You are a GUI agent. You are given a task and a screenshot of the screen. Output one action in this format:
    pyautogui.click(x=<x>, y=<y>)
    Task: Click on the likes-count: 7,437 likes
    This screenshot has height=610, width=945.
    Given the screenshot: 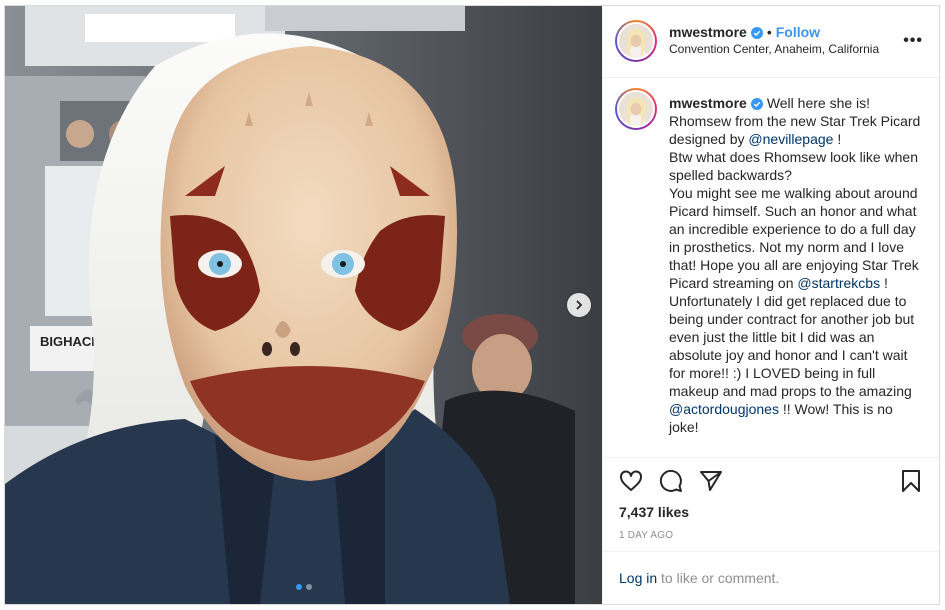 What is the action you would take?
    pyautogui.click(x=771, y=510)
    